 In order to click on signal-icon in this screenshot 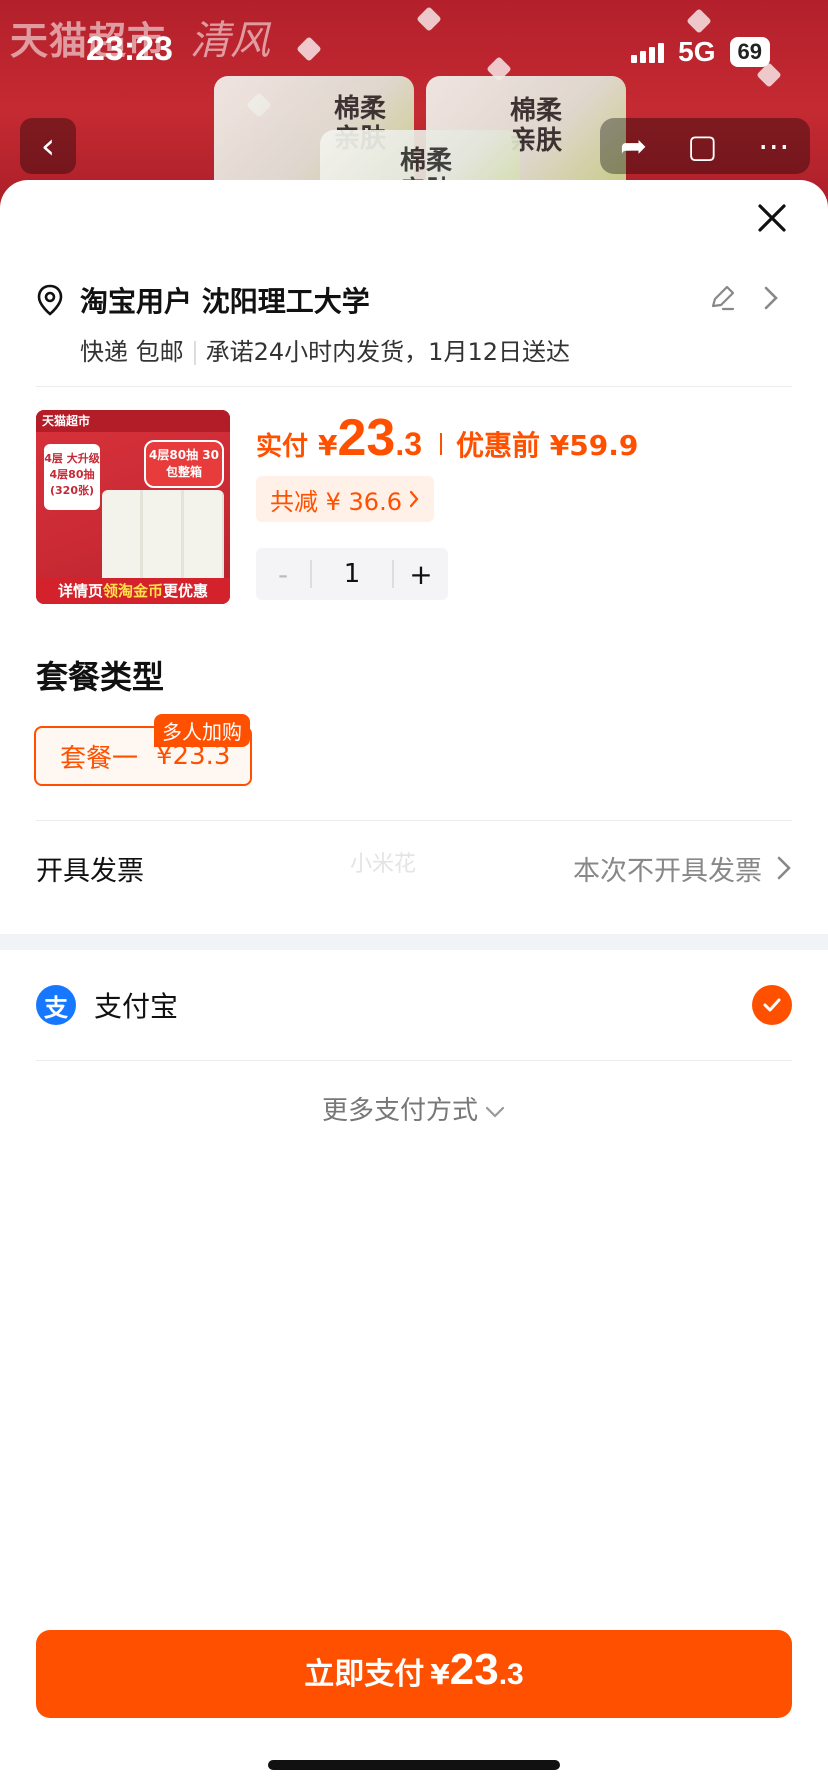, I will do `click(648, 52)`.